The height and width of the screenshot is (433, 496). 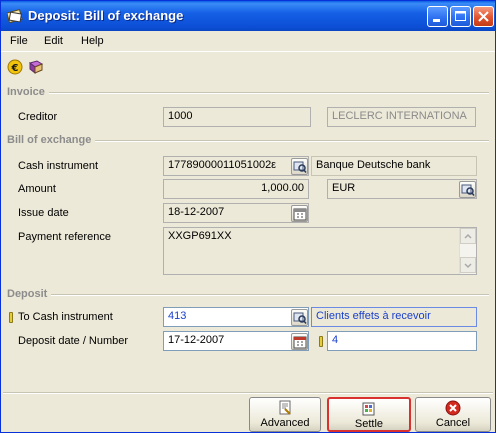 I want to click on issue-date-calendar-button, so click(x=299, y=213).